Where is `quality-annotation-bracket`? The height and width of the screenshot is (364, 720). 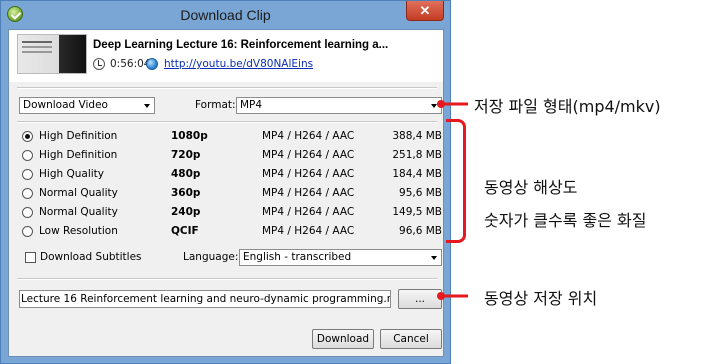 quality-annotation-bracket is located at coordinates (456, 181).